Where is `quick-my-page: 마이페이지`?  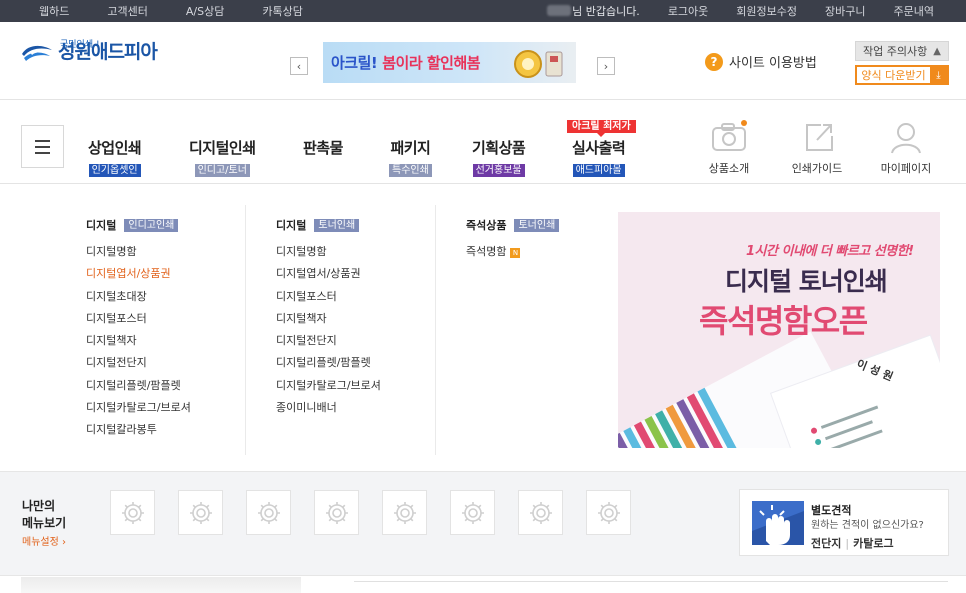
quick-my-page: 마이페이지 is located at coordinates (906, 148).